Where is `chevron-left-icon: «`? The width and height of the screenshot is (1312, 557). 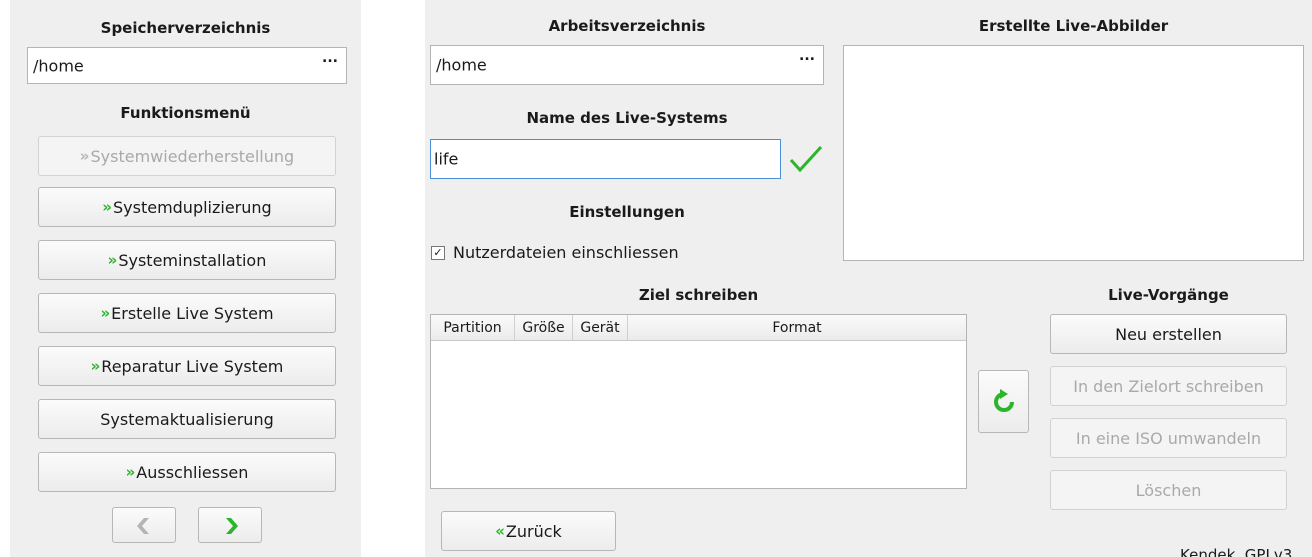
chevron-left-icon: « is located at coordinates (500, 531).